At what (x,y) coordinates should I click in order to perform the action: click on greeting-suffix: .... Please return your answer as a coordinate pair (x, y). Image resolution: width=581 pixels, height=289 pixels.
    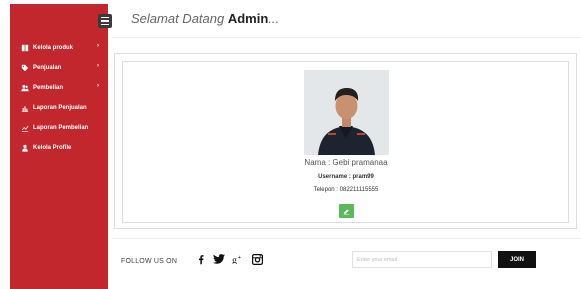
    Looking at the image, I should click on (274, 18).